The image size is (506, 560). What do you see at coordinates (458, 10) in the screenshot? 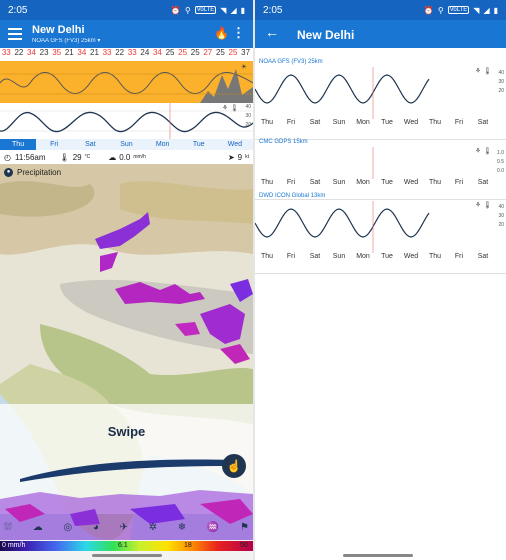
I see `volte-badge: VoLTE` at bounding box center [458, 10].